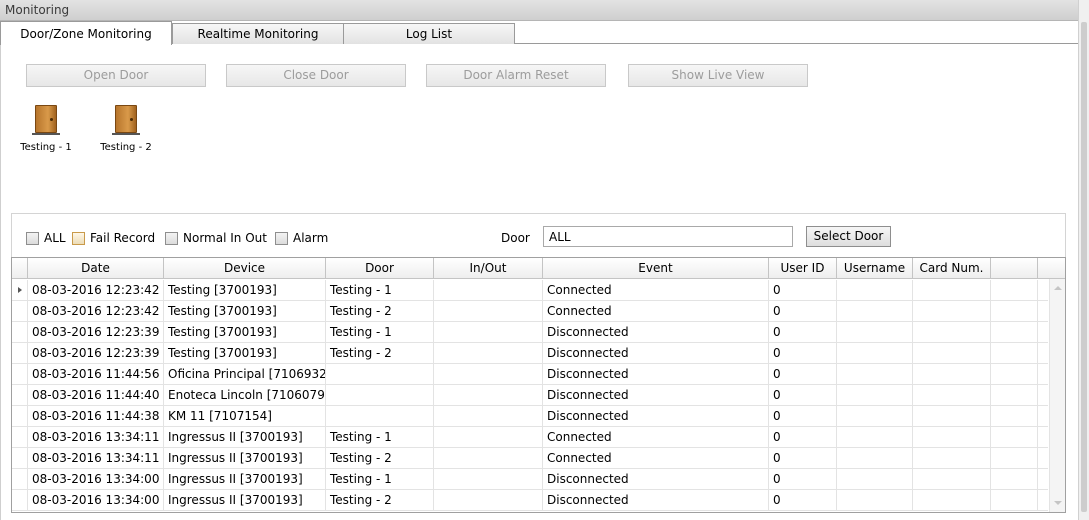 The image size is (1089, 520). What do you see at coordinates (316, 75) in the screenshot?
I see `close-door-button: Close Door` at bounding box center [316, 75].